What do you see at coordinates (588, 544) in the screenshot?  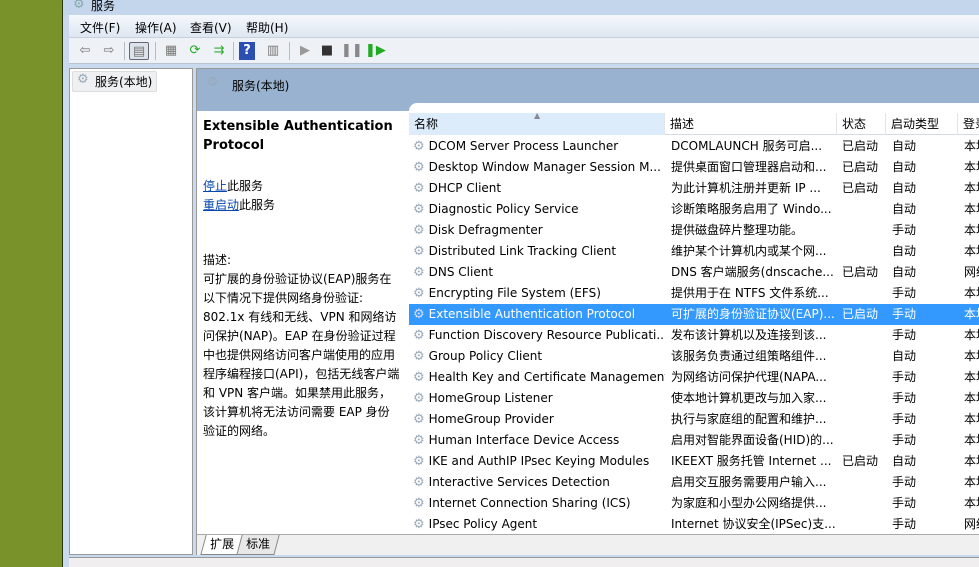 I see `view-tabs: 扩展 标准` at bounding box center [588, 544].